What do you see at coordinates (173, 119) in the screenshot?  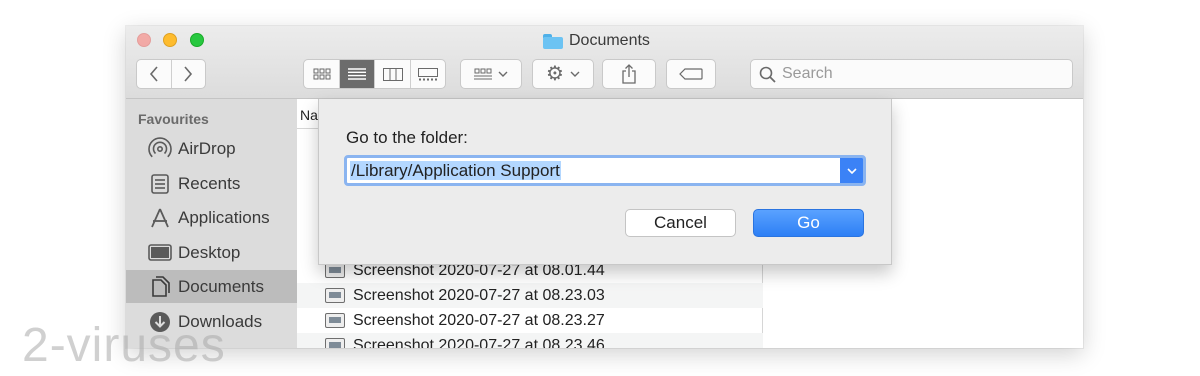 I see `sidebar-heading: Favourites` at bounding box center [173, 119].